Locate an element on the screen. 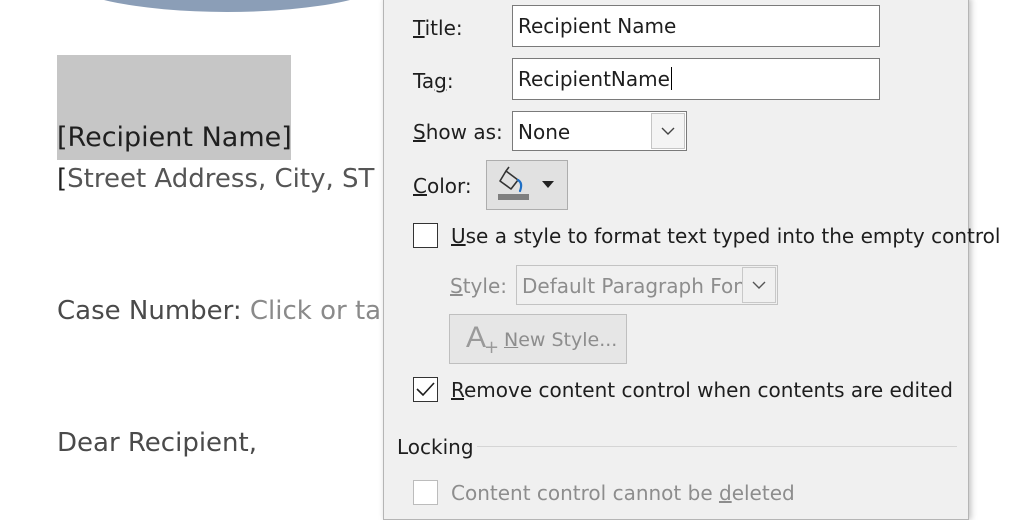 The image size is (1012, 520). street-address-line: [Street Address, City, ST is located at coordinates (215, 179).